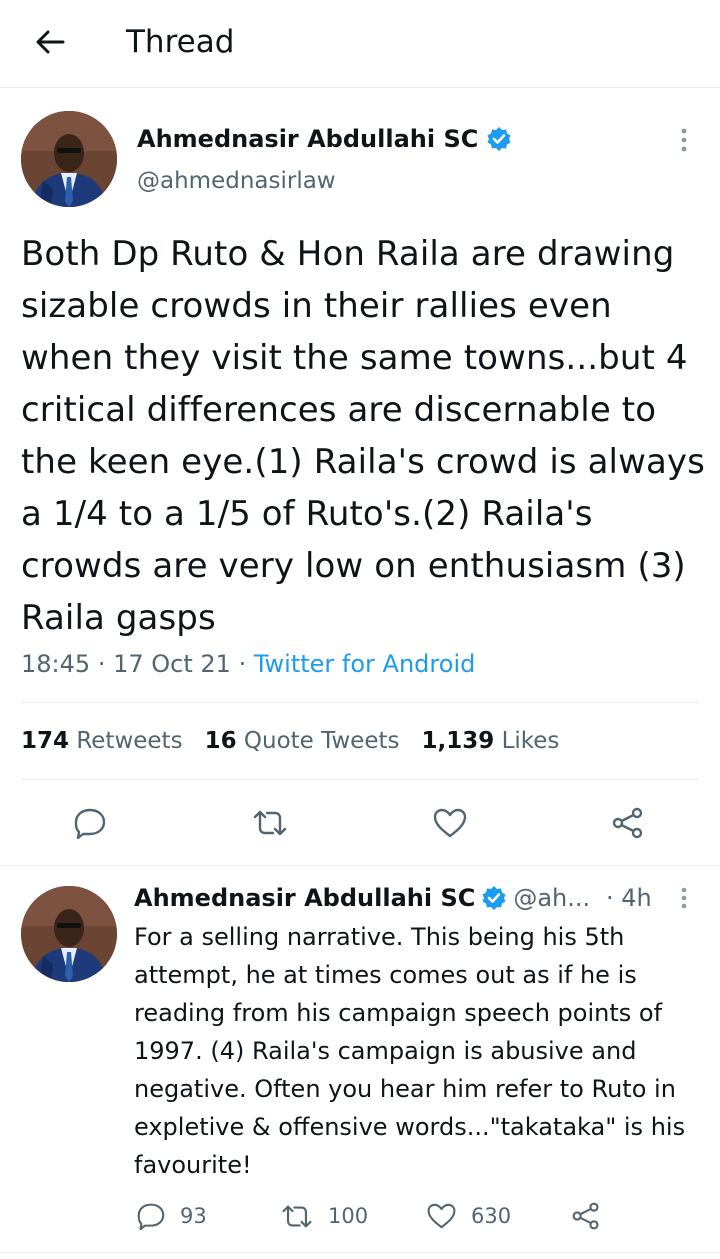  What do you see at coordinates (56, 664) in the screenshot?
I see `tweet-time: 18:45` at bounding box center [56, 664].